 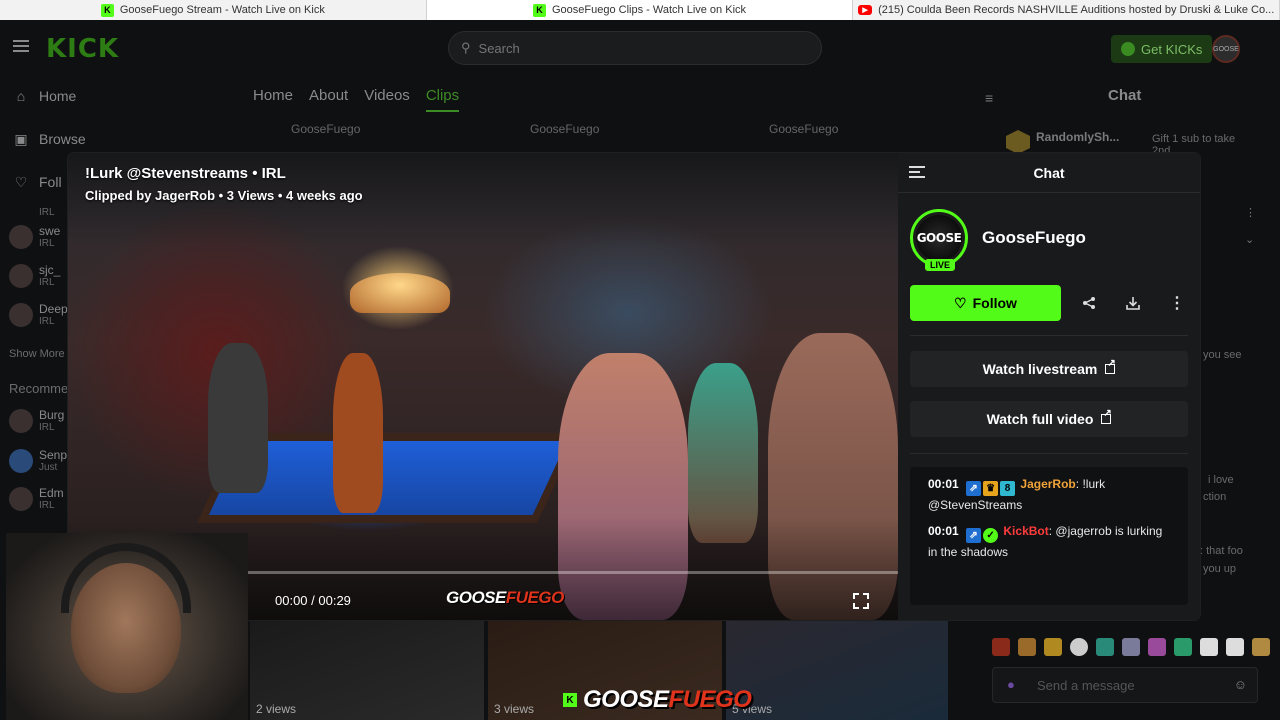 I want to click on clip-title: !Lurk @Stevenstreams • IRL, so click(x=185, y=173).